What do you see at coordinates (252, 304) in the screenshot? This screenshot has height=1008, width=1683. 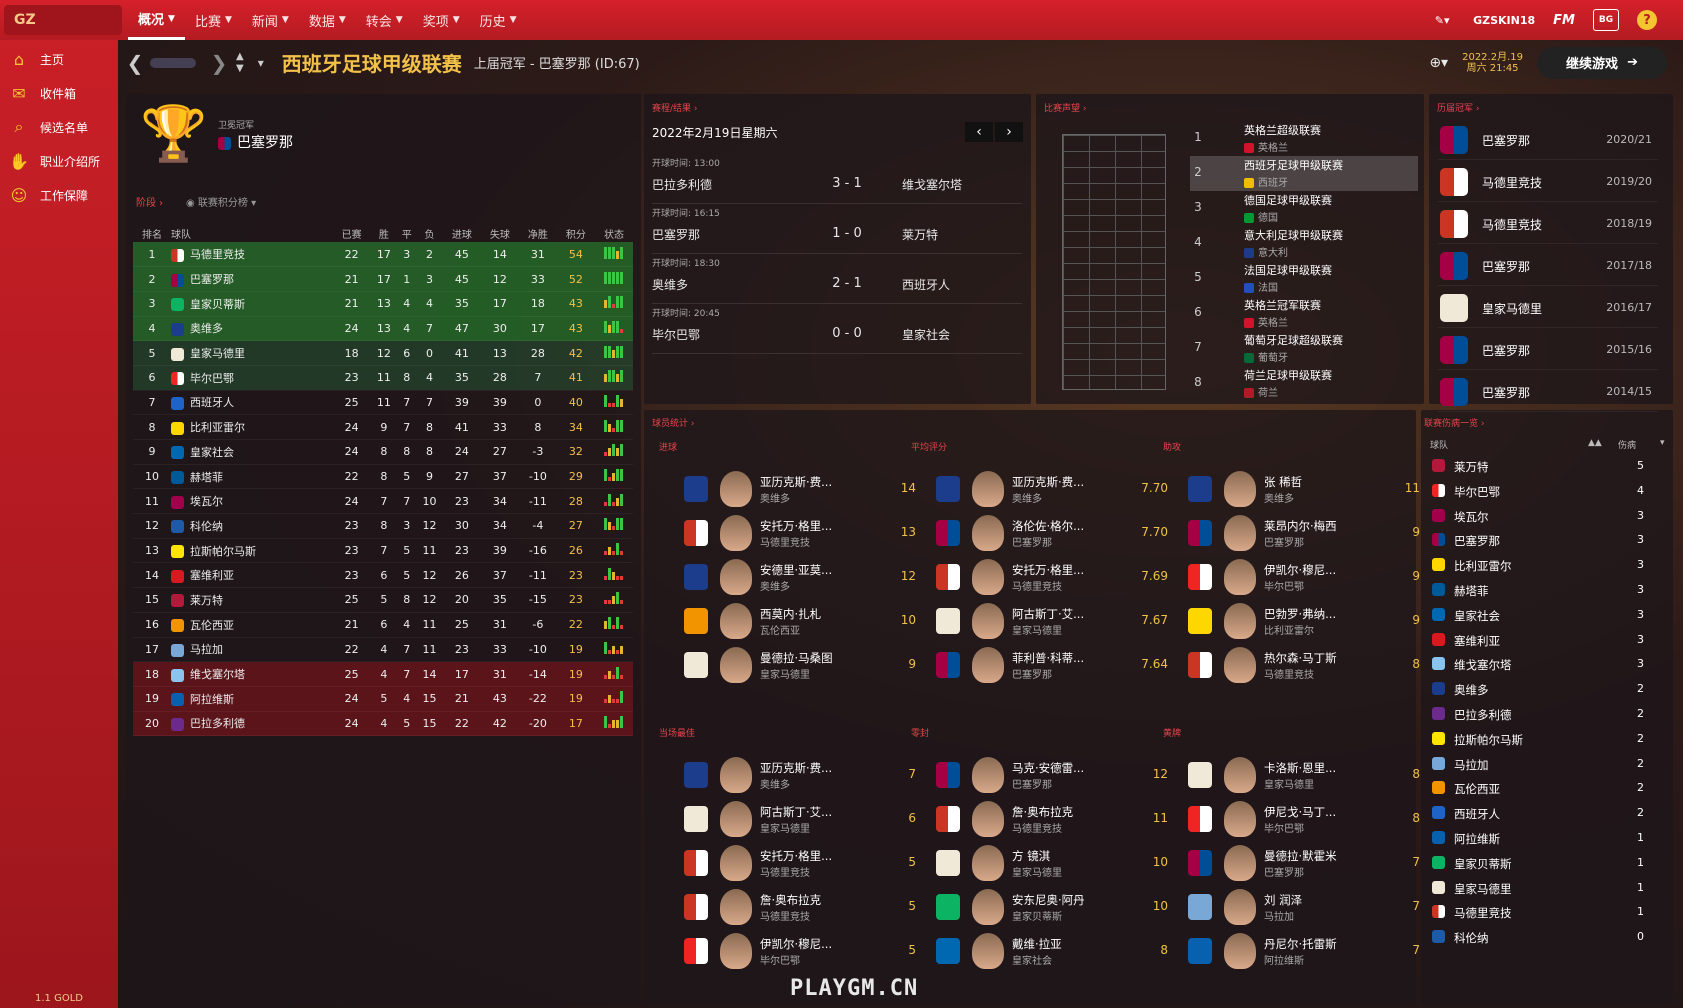 I see `team-name: 皇家贝蒂斯` at bounding box center [252, 304].